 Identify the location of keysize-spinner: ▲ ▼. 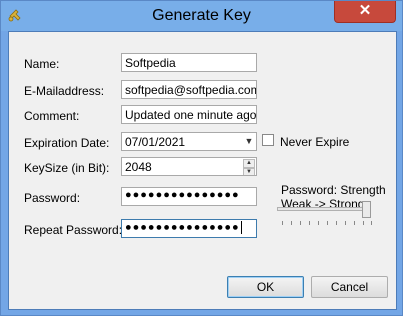
(249, 167).